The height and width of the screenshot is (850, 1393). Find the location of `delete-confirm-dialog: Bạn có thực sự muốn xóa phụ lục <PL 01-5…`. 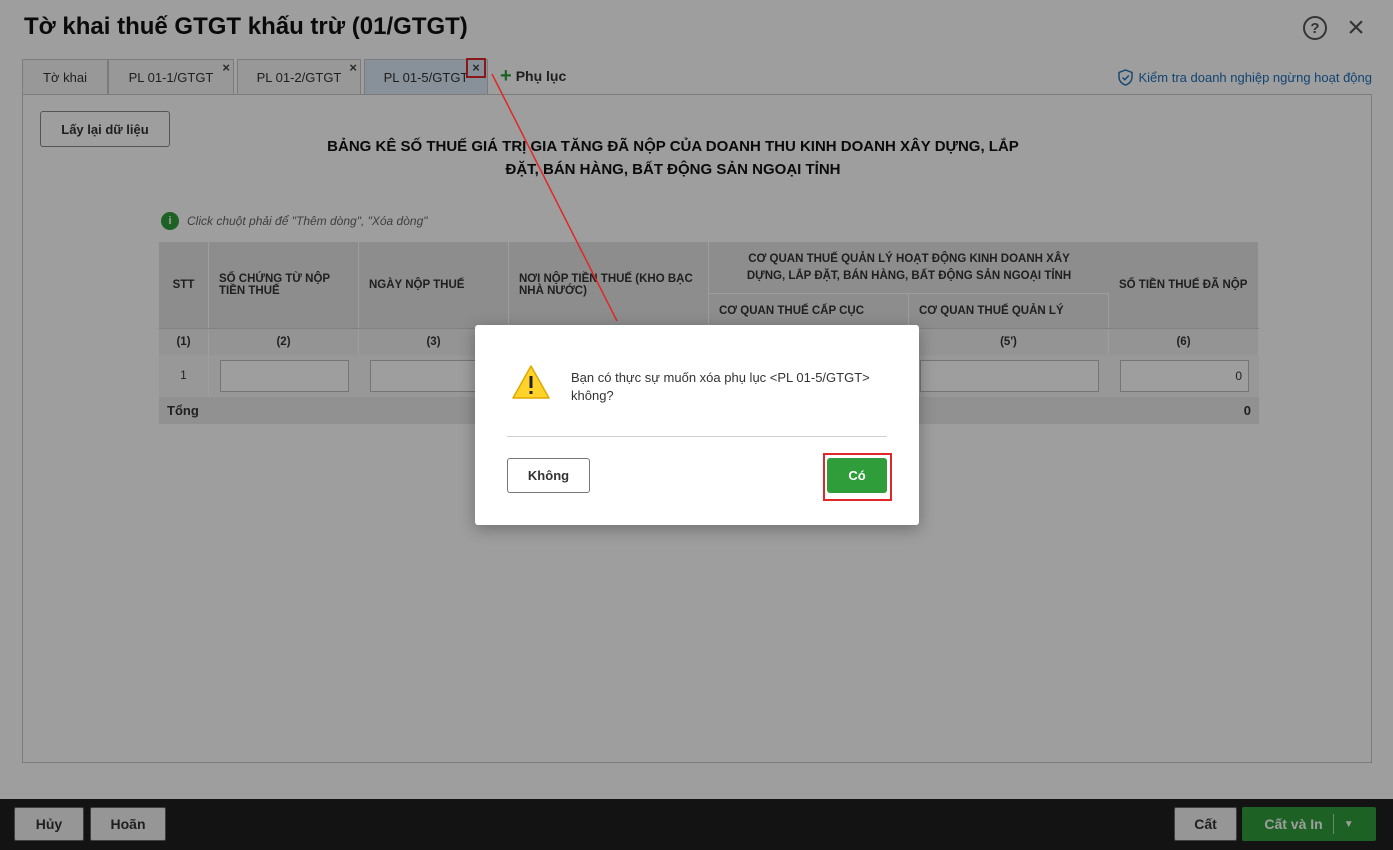

delete-confirm-dialog: Bạn có thực sự muốn xóa phụ lục <PL 01-5… is located at coordinates (697, 425).